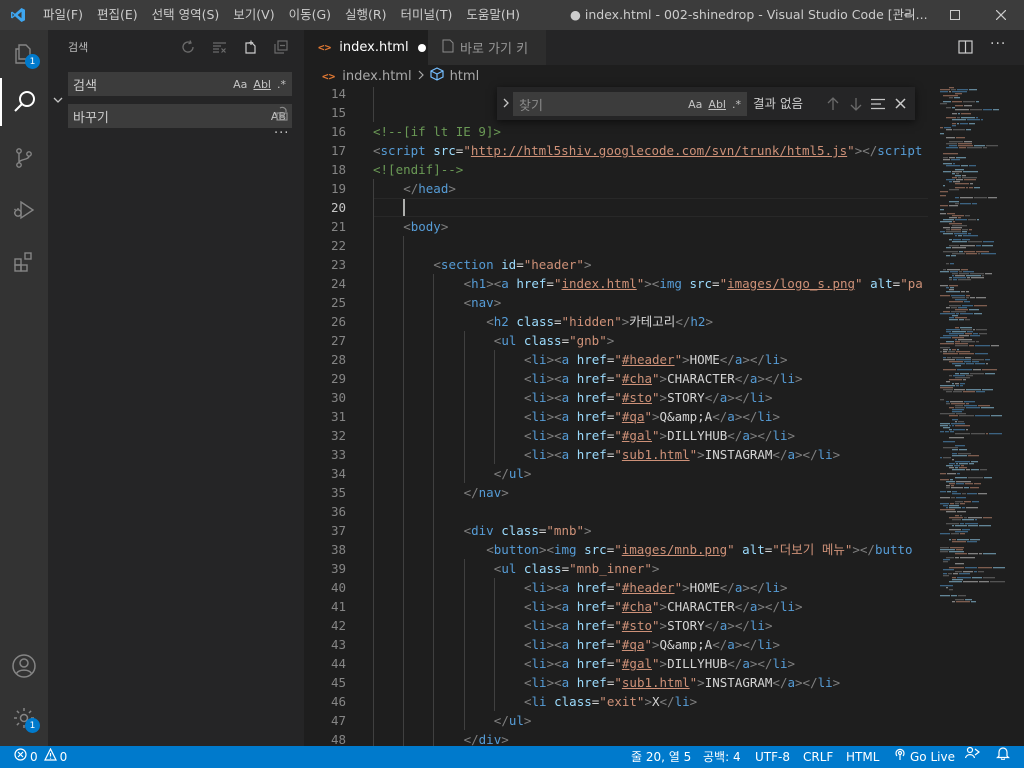 This screenshot has width=1024, height=768. What do you see at coordinates (283, 84) in the screenshot?
I see `regex-toggle: .*` at bounding box center [283, 84].